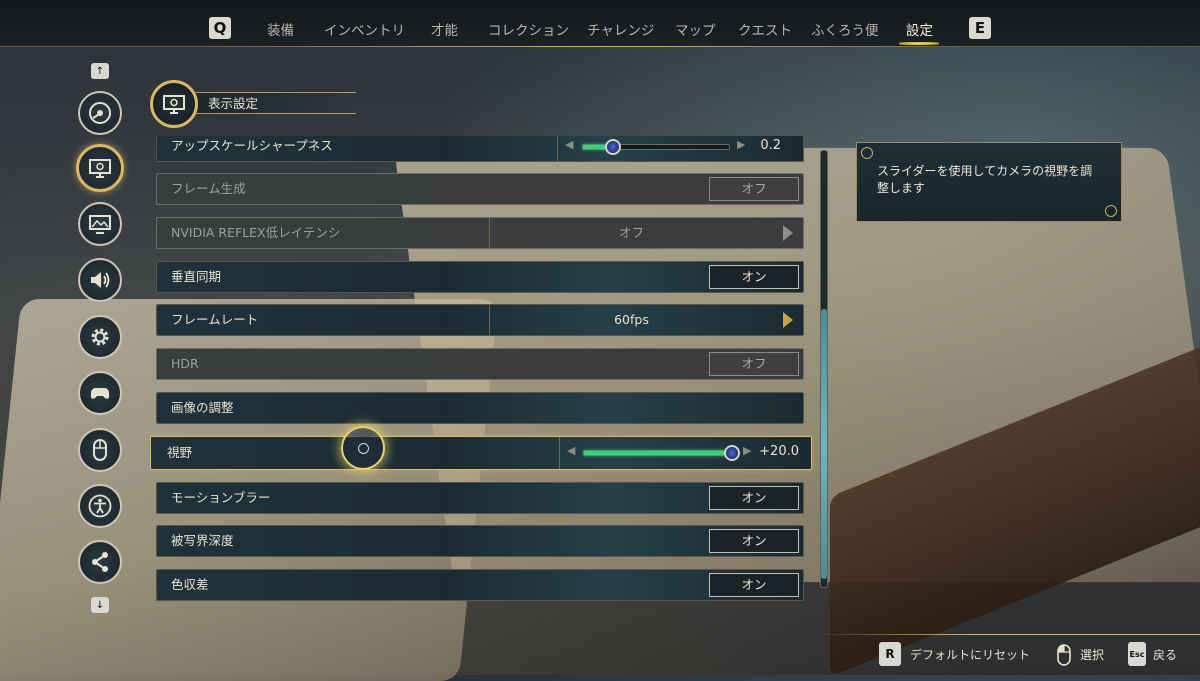  Describe the element at coordinates (890, 654) in the screenshot. I see `reset-key: R` at that location.